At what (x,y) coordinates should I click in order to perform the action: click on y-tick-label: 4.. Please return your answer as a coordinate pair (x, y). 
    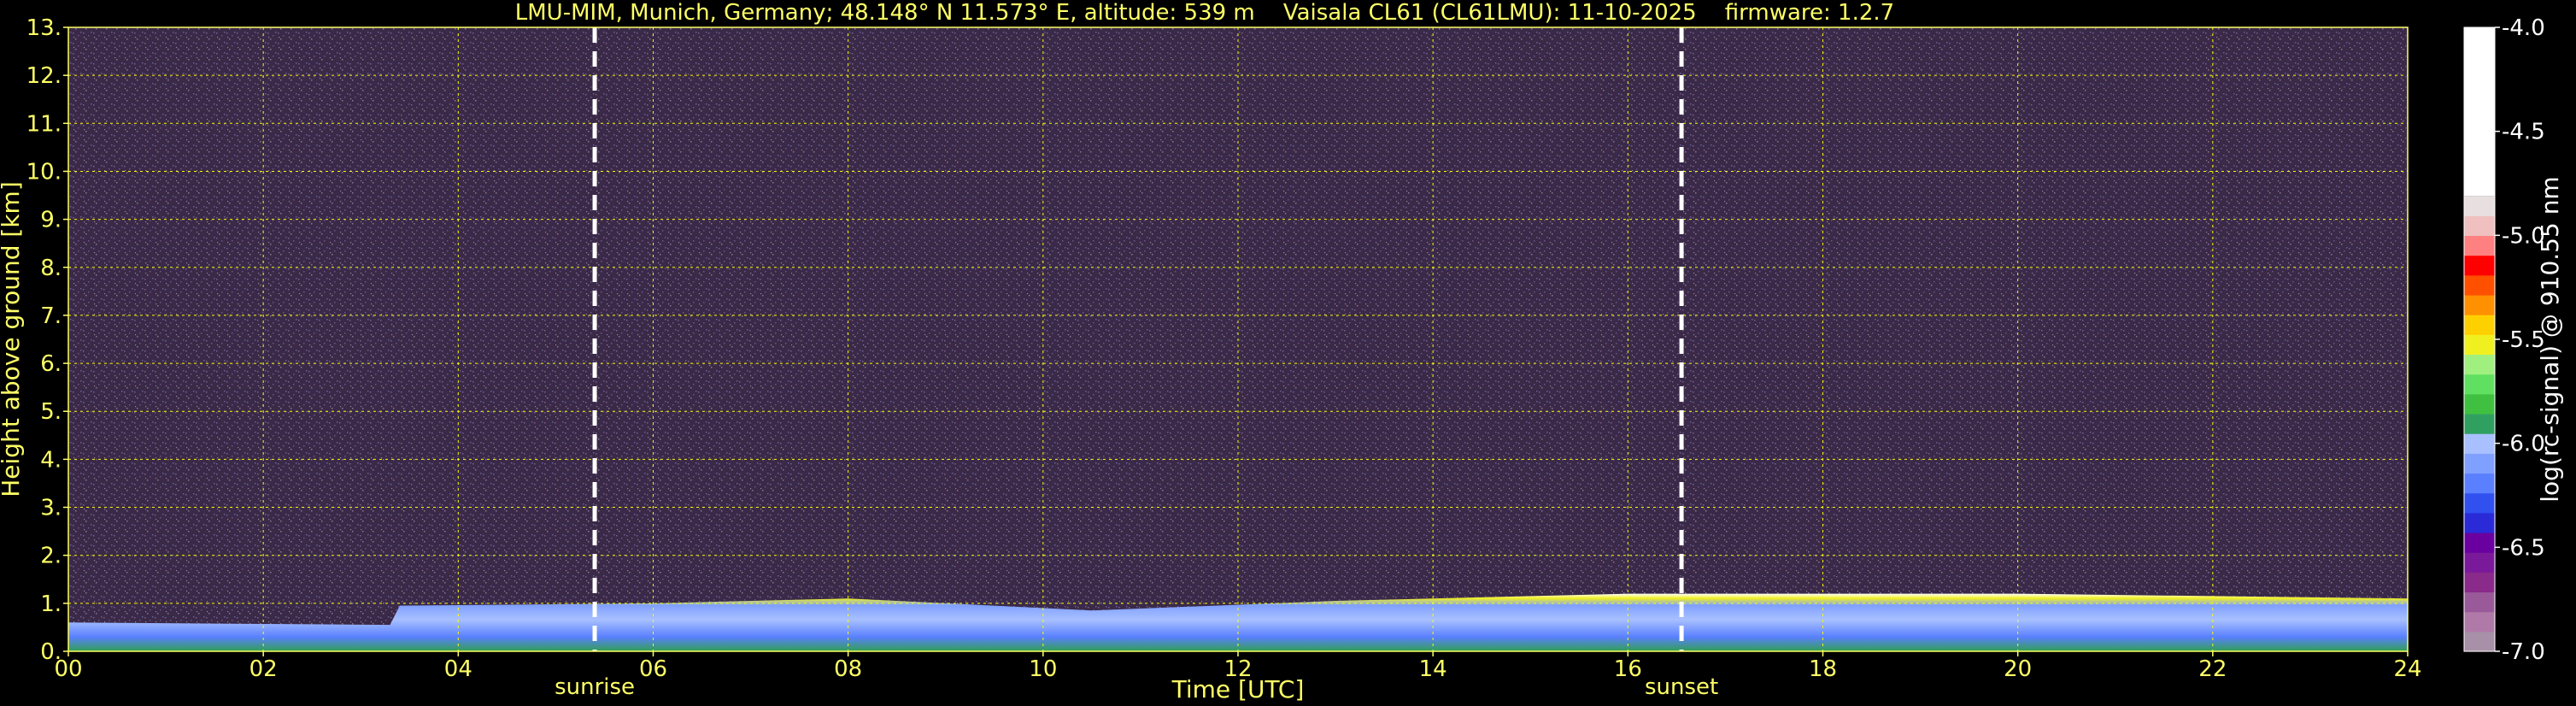
    Looking at the image, I should click on (51, 460).